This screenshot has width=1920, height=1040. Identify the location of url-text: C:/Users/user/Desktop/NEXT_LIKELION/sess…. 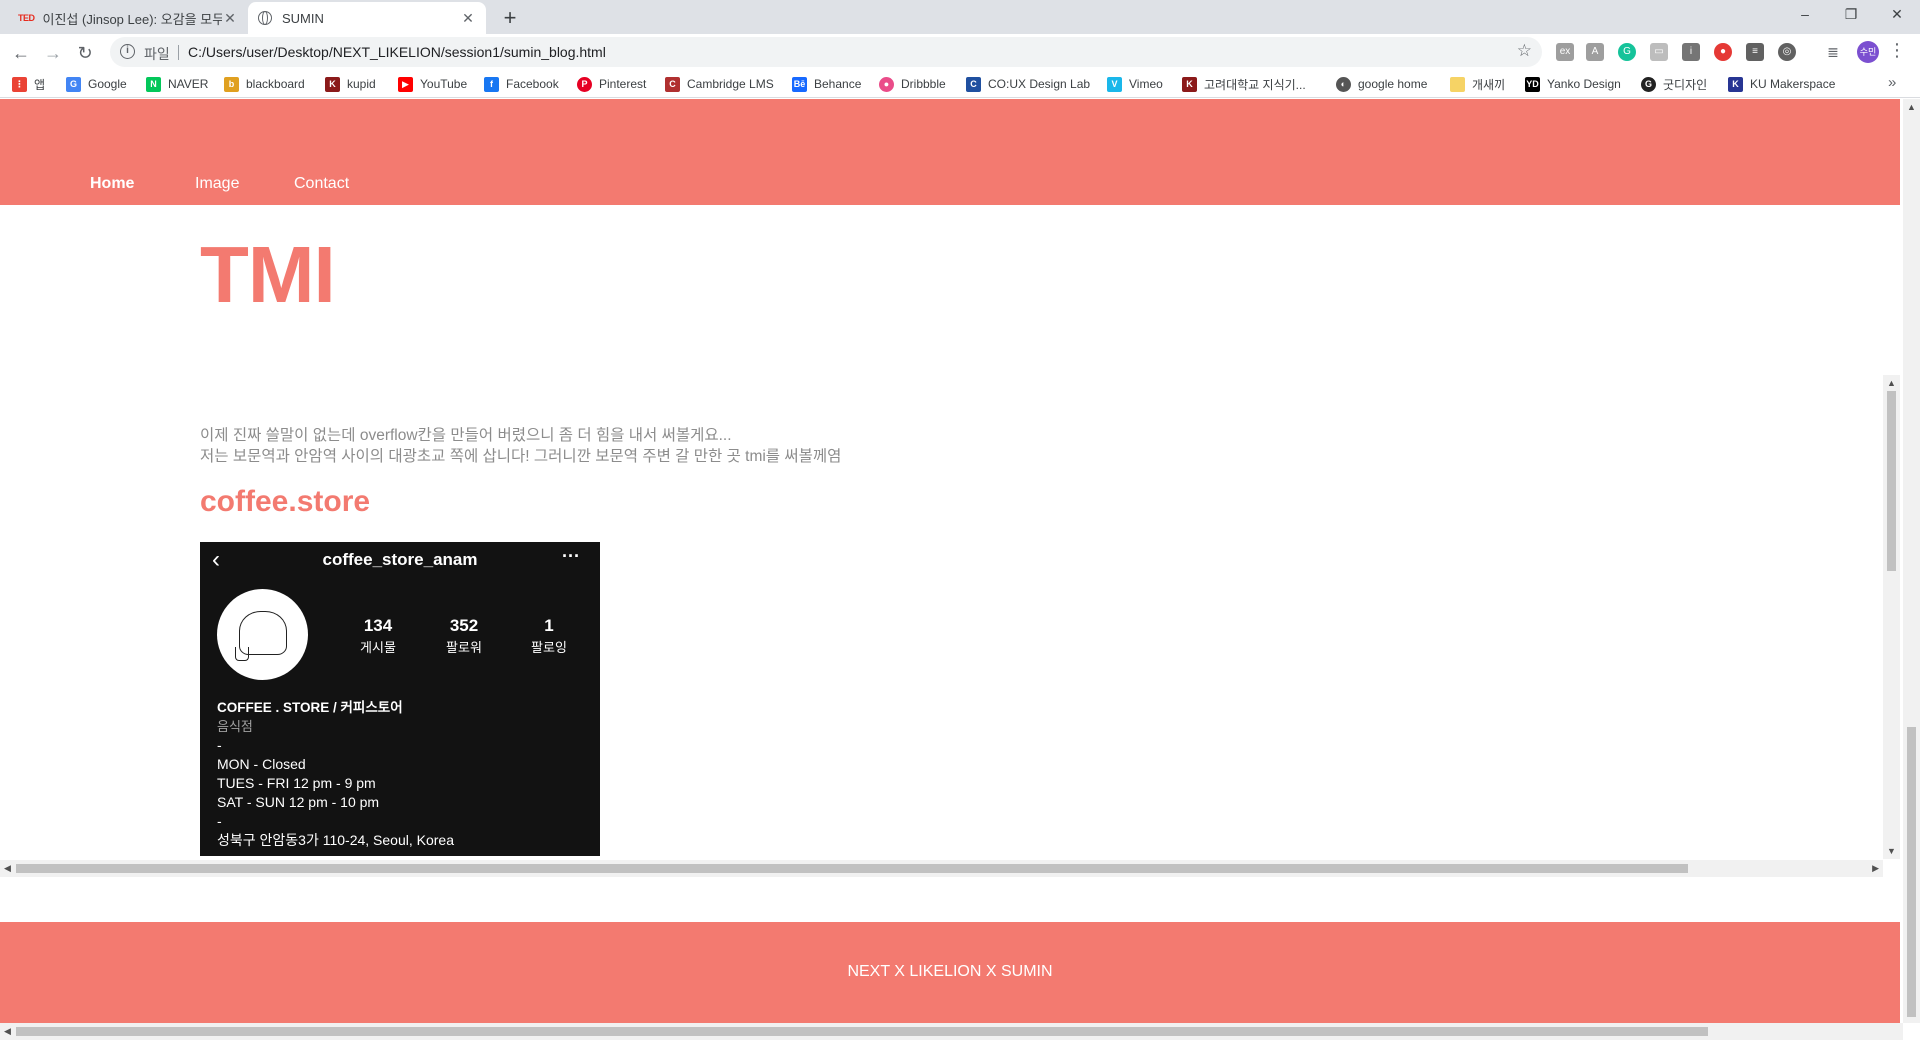
(397, 52).